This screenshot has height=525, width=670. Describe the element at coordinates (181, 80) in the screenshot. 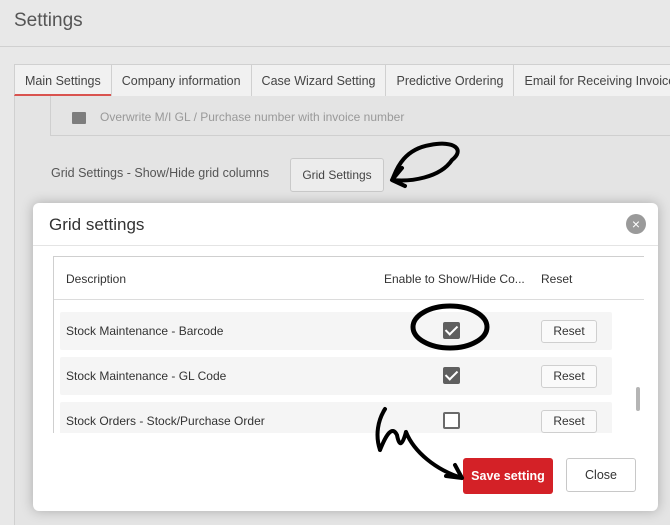

I see `tab-company-information: Company information` at that location.